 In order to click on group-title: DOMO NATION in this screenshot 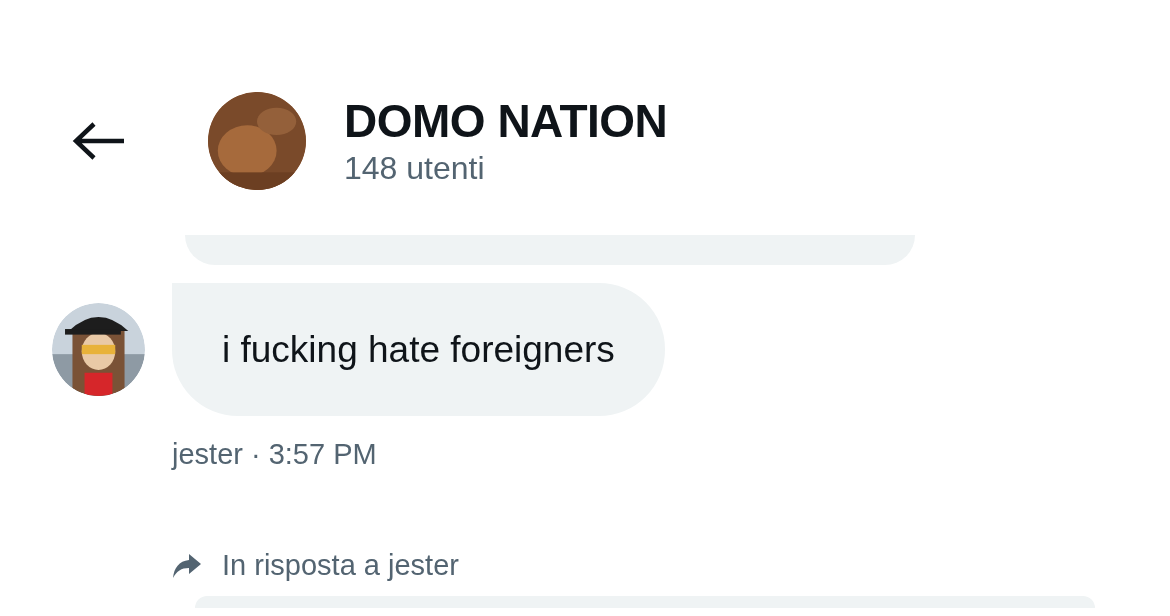, I will do `click(506, 120)`.